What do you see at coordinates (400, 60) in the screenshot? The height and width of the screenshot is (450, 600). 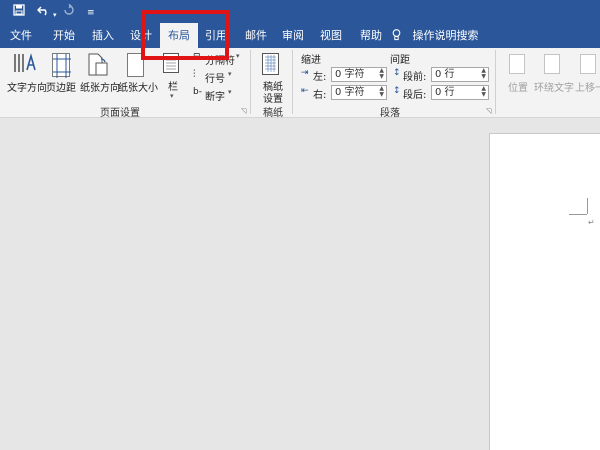 I see `spacing-header: 间距` at bounding box center [400, 60].